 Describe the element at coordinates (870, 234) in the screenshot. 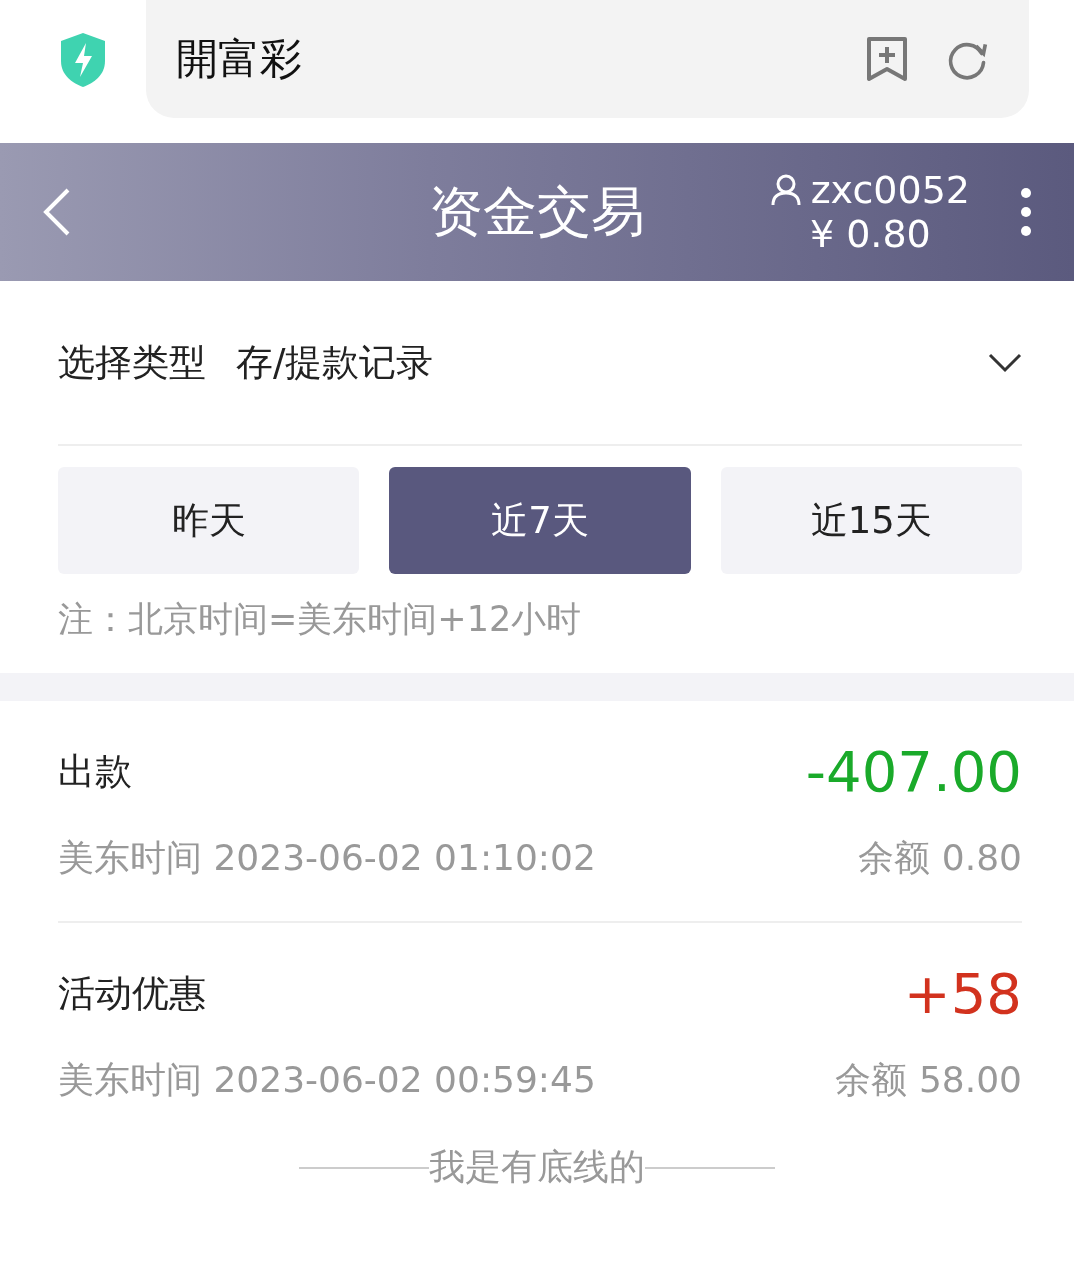

I see `balance: ¥ 0.80` at that location.